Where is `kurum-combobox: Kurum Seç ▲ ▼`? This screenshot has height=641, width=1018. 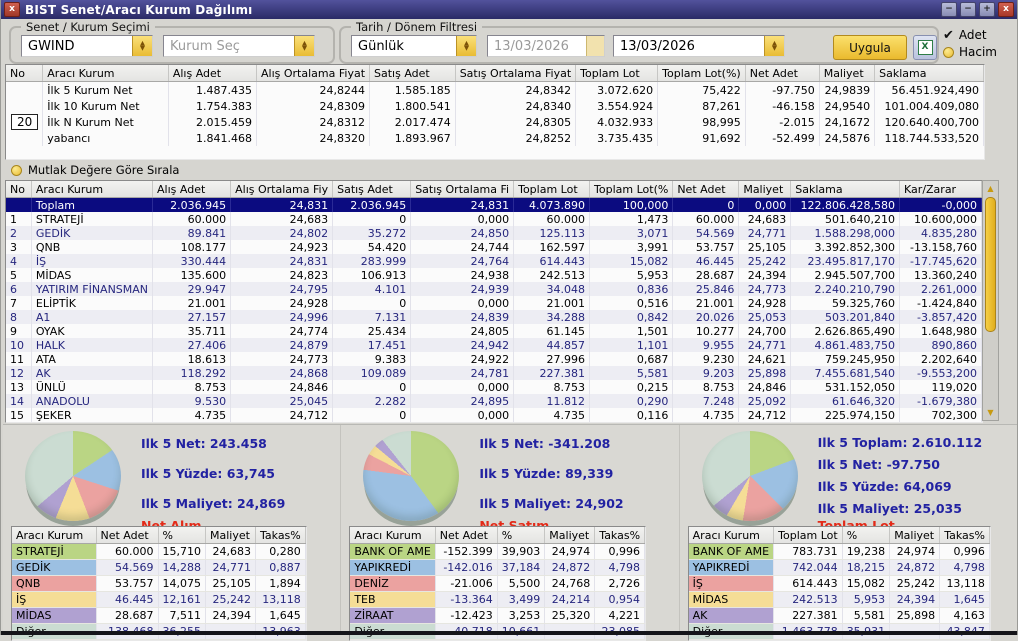
kurum-combobox: Kurum Seç ▲ ▼ is located at coordinates (239, 46).